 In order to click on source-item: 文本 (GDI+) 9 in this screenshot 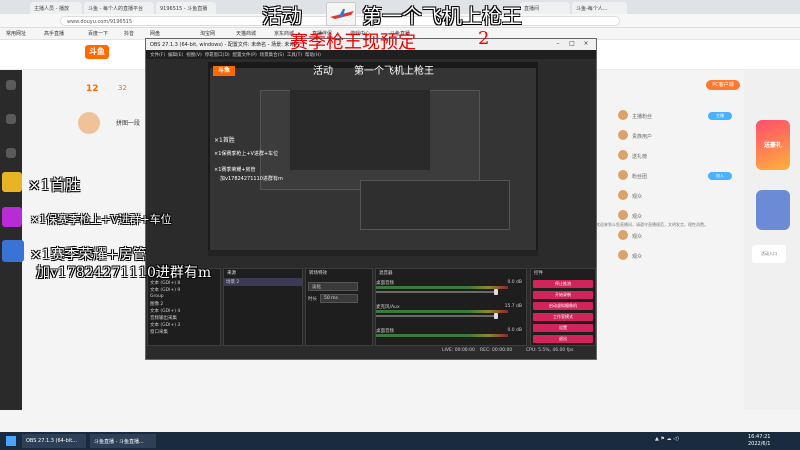, I will do `click(165, 290)`.